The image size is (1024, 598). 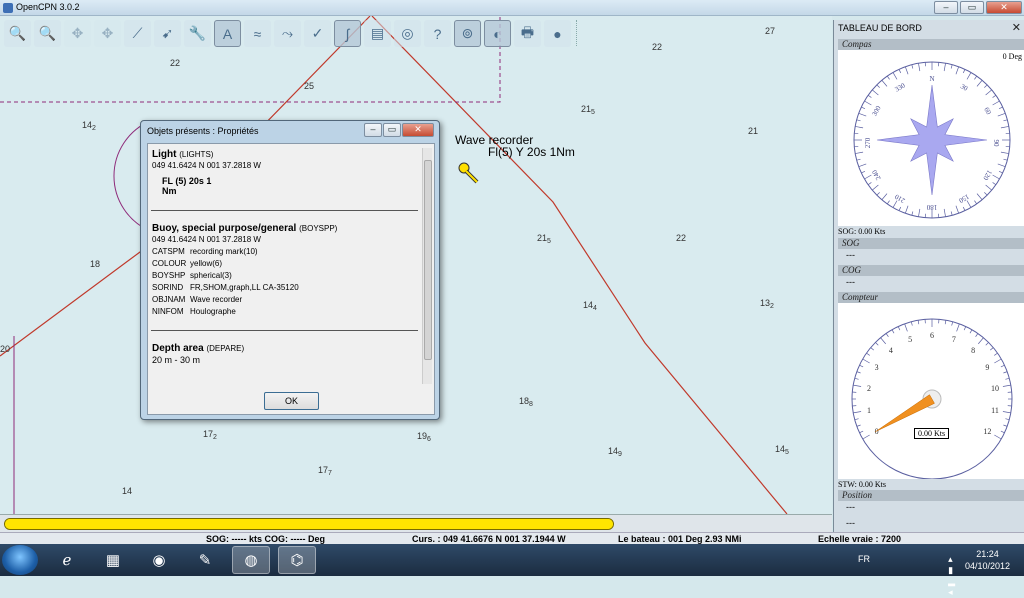 I want to click on attribute-key: COLOUR, so click(x=171, y=263).